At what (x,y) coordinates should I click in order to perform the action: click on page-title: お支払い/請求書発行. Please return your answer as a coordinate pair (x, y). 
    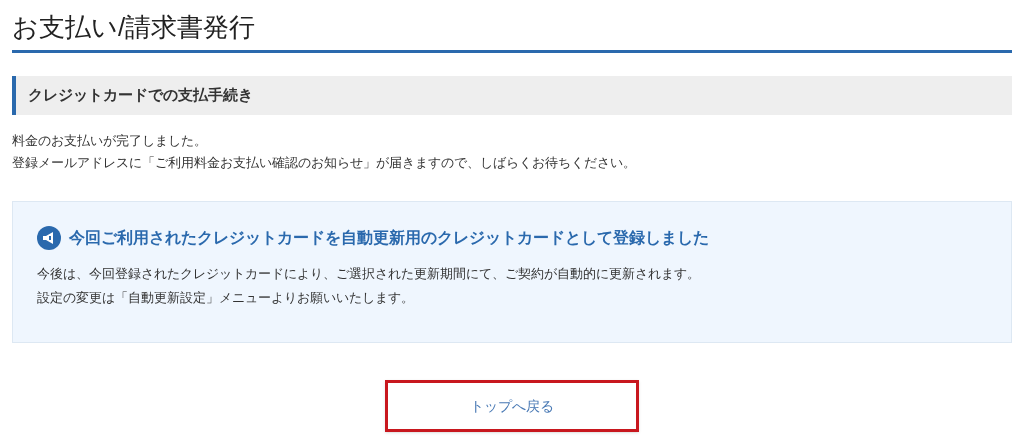
    Looking at the image, I should click on (512, 26).